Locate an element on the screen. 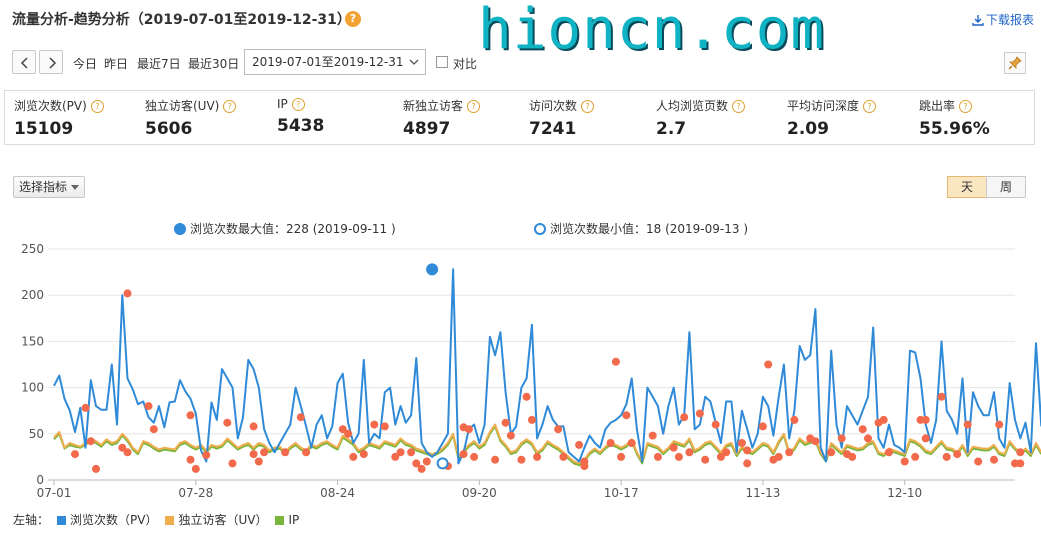 The width and height of the screenshot is (1041, 537). metric-visit-depth: 平均访问深度? 2.09 is located at coordinates (832, 118).